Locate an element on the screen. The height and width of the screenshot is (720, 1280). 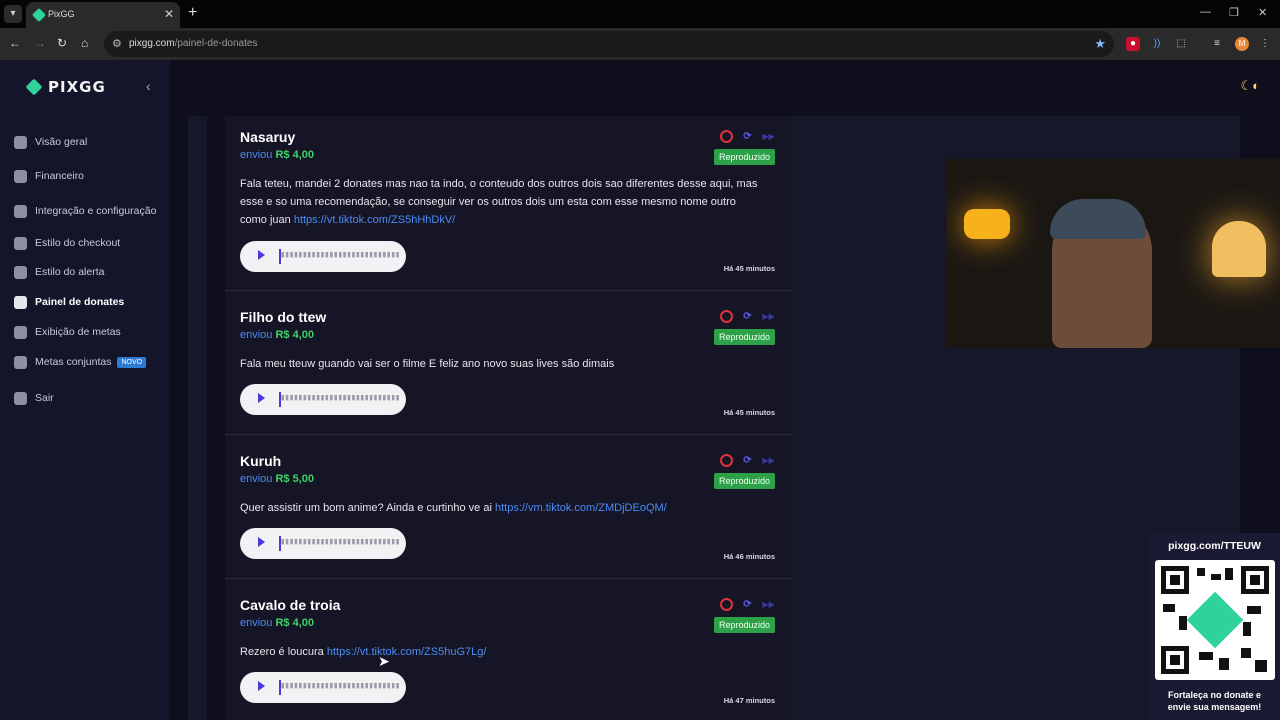
donation-link: https://vt.tiktok.com/ZS5huG7Lg/ is located at coordinates (407, 652).